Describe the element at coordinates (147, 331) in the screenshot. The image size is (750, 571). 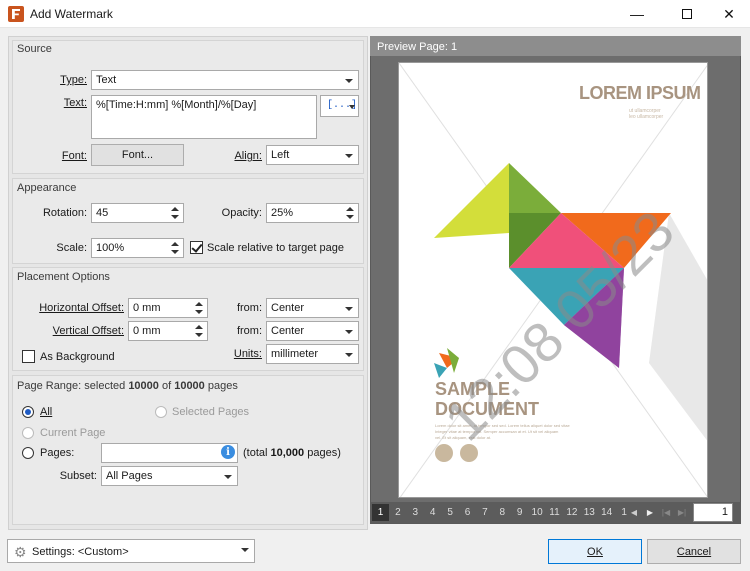
I see `v-offset-value: 0 mm` at that location.